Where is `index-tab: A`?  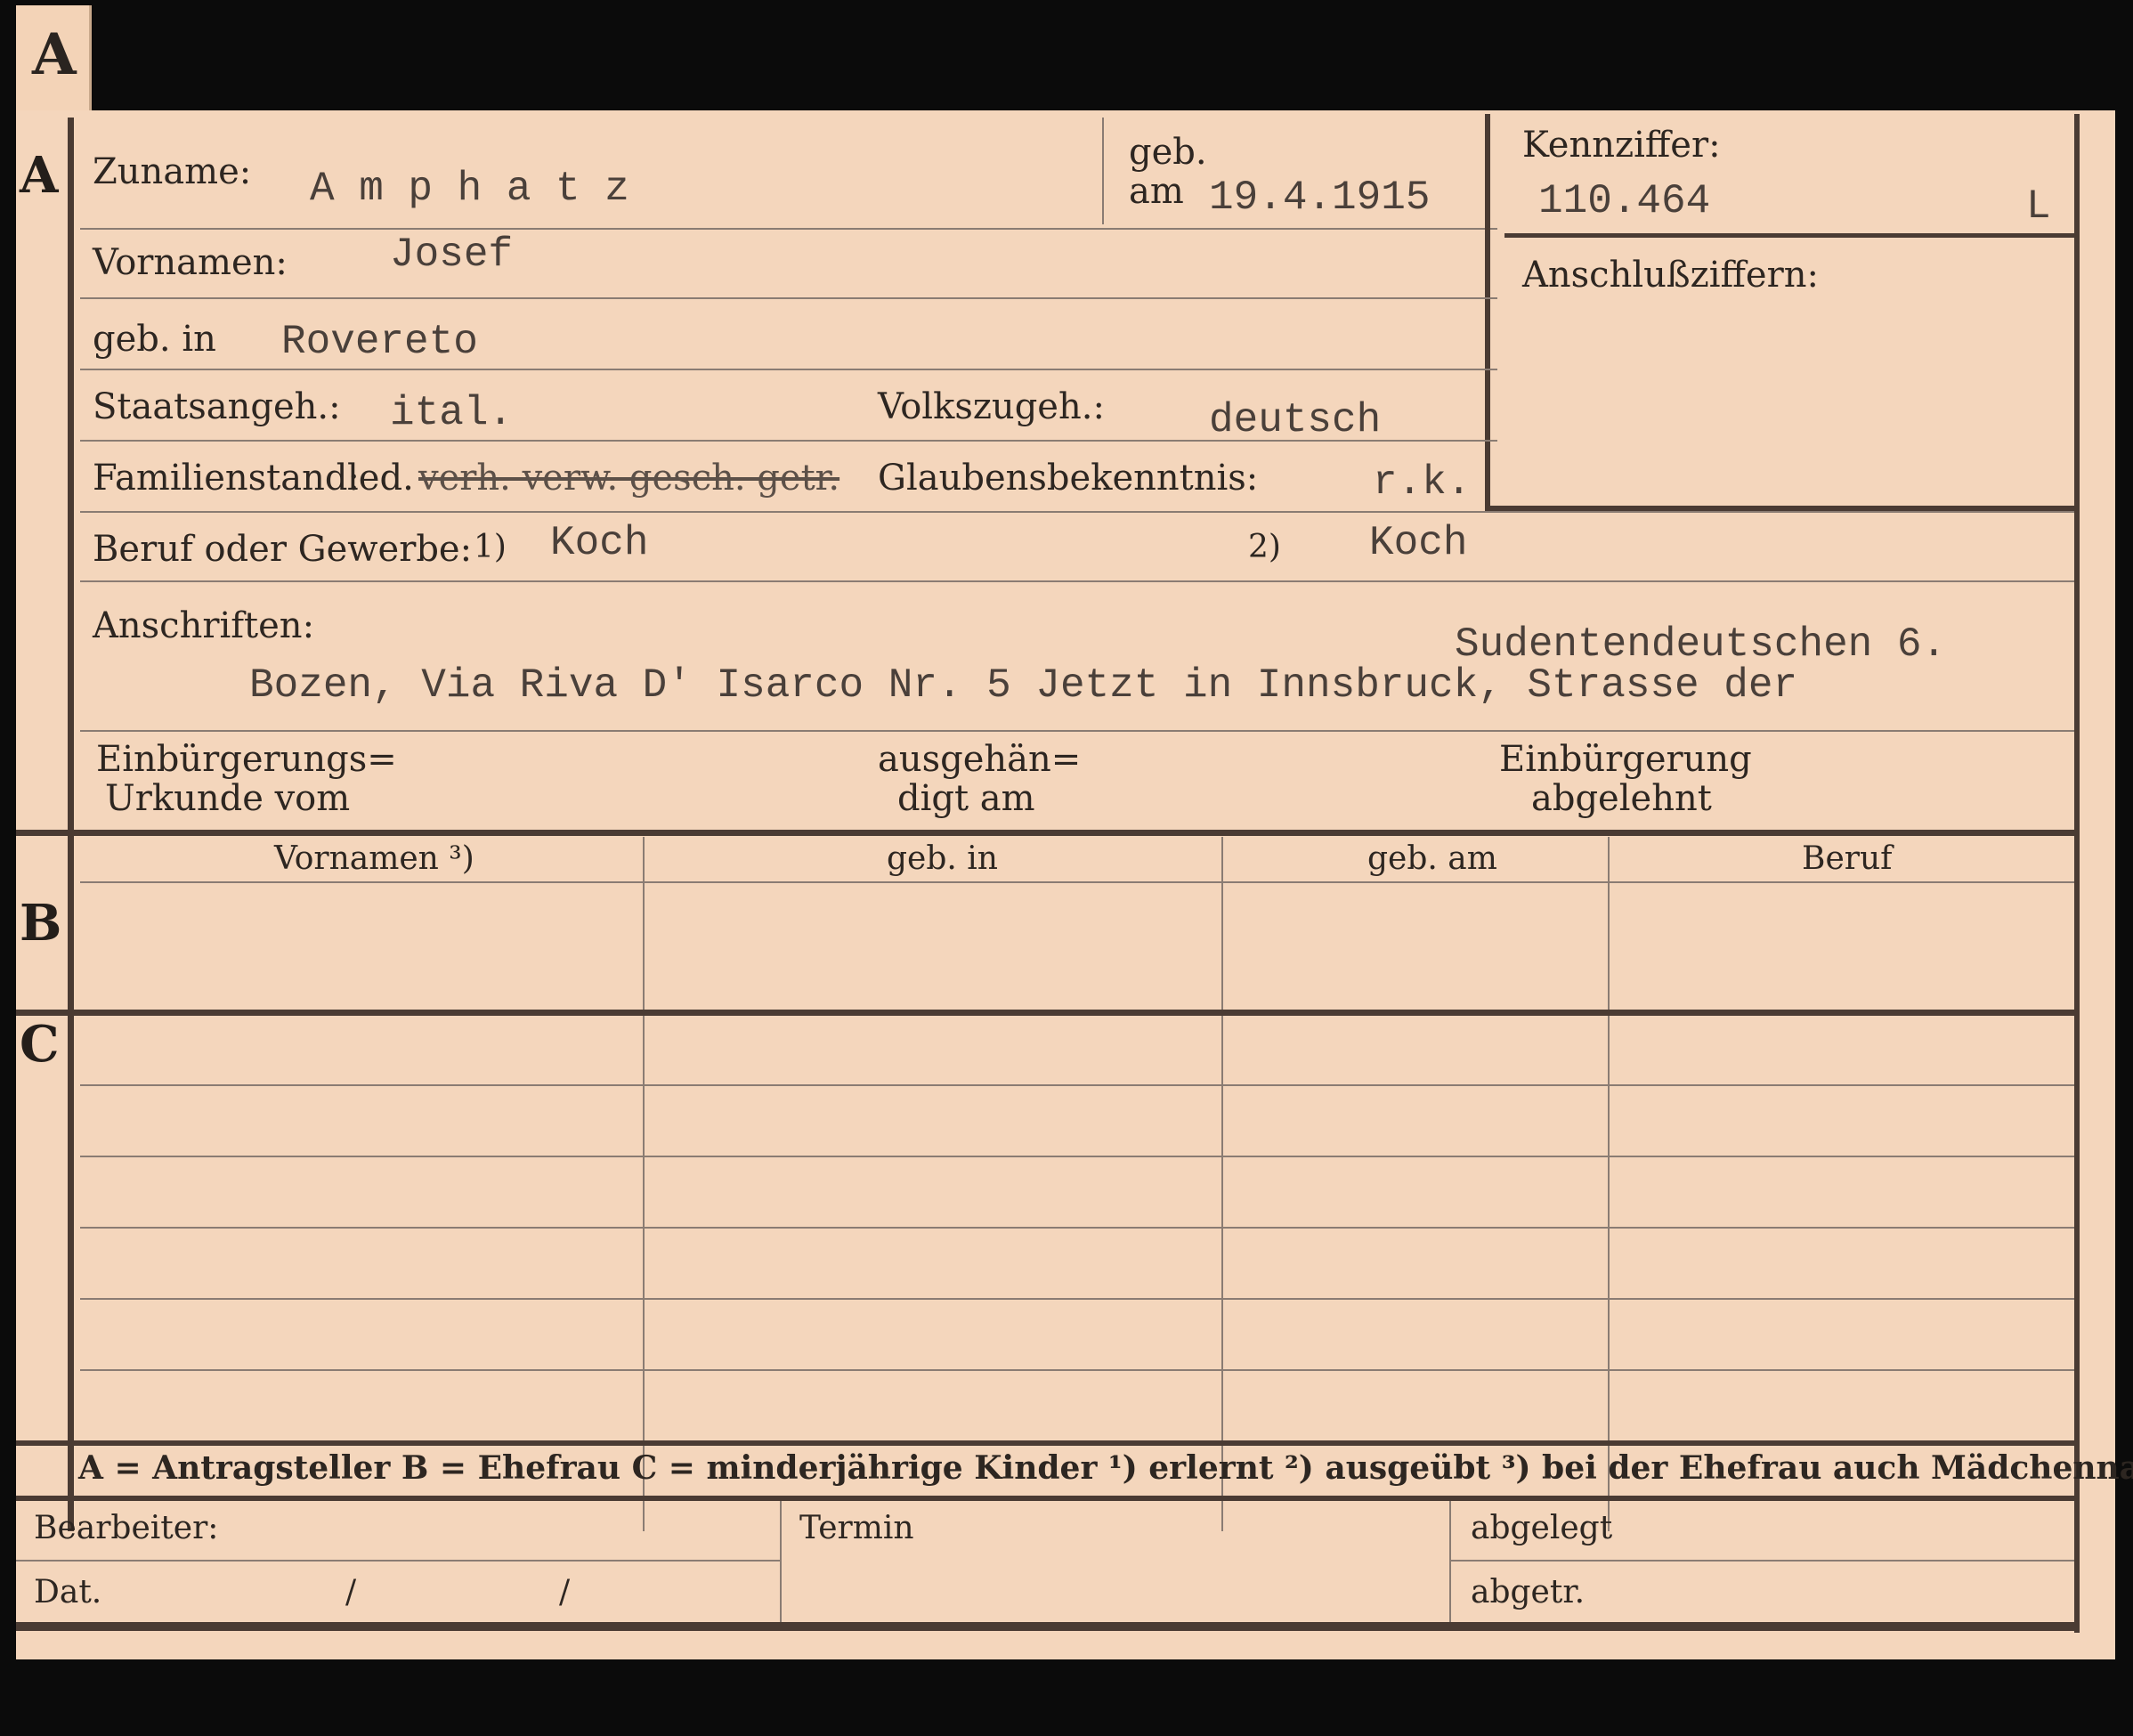
index-tab: A is located at coordinates (54, 57).